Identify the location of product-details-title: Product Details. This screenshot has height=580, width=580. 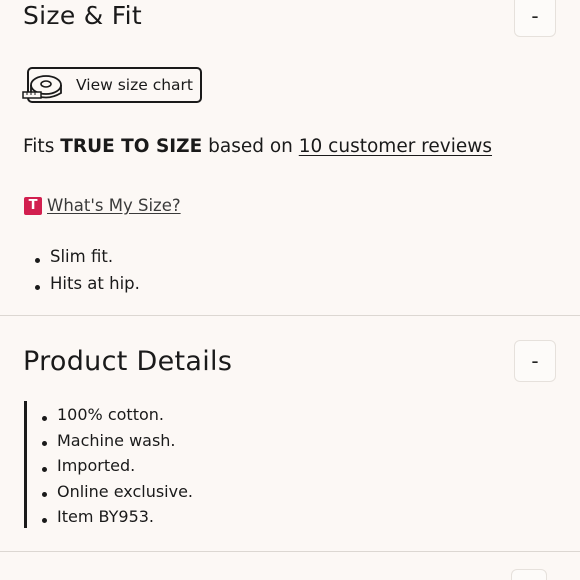
(128, 361).